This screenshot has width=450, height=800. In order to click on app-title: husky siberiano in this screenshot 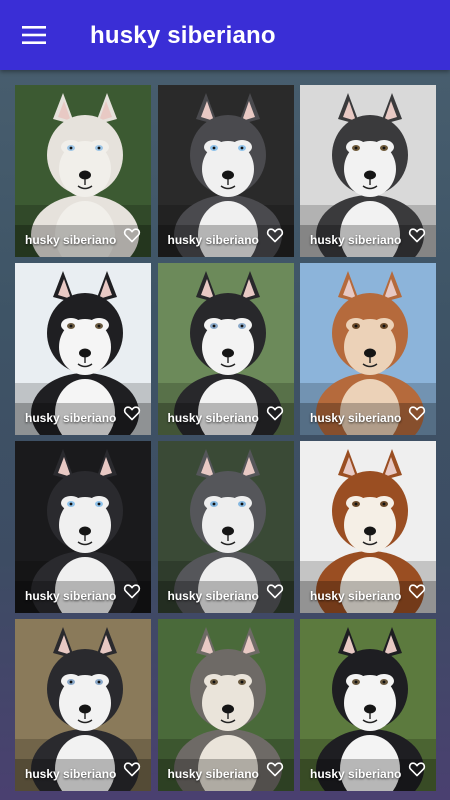, I will do `click(183, 35)`.